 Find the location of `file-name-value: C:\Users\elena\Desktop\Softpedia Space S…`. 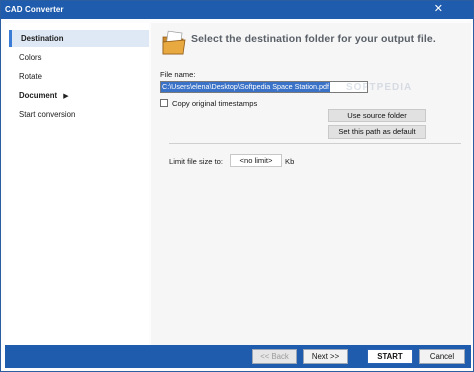

file-name-value: C:\Users\elena\Desktop\Softpedia Space S… is located at coordinates (246, 87).